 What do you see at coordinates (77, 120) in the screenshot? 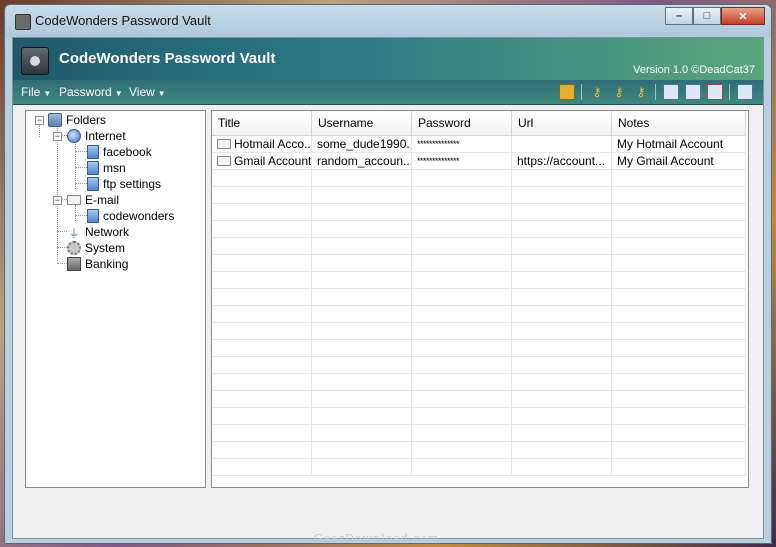
I see `tree-node-folders: Folders` at bounding box center [77, 120].